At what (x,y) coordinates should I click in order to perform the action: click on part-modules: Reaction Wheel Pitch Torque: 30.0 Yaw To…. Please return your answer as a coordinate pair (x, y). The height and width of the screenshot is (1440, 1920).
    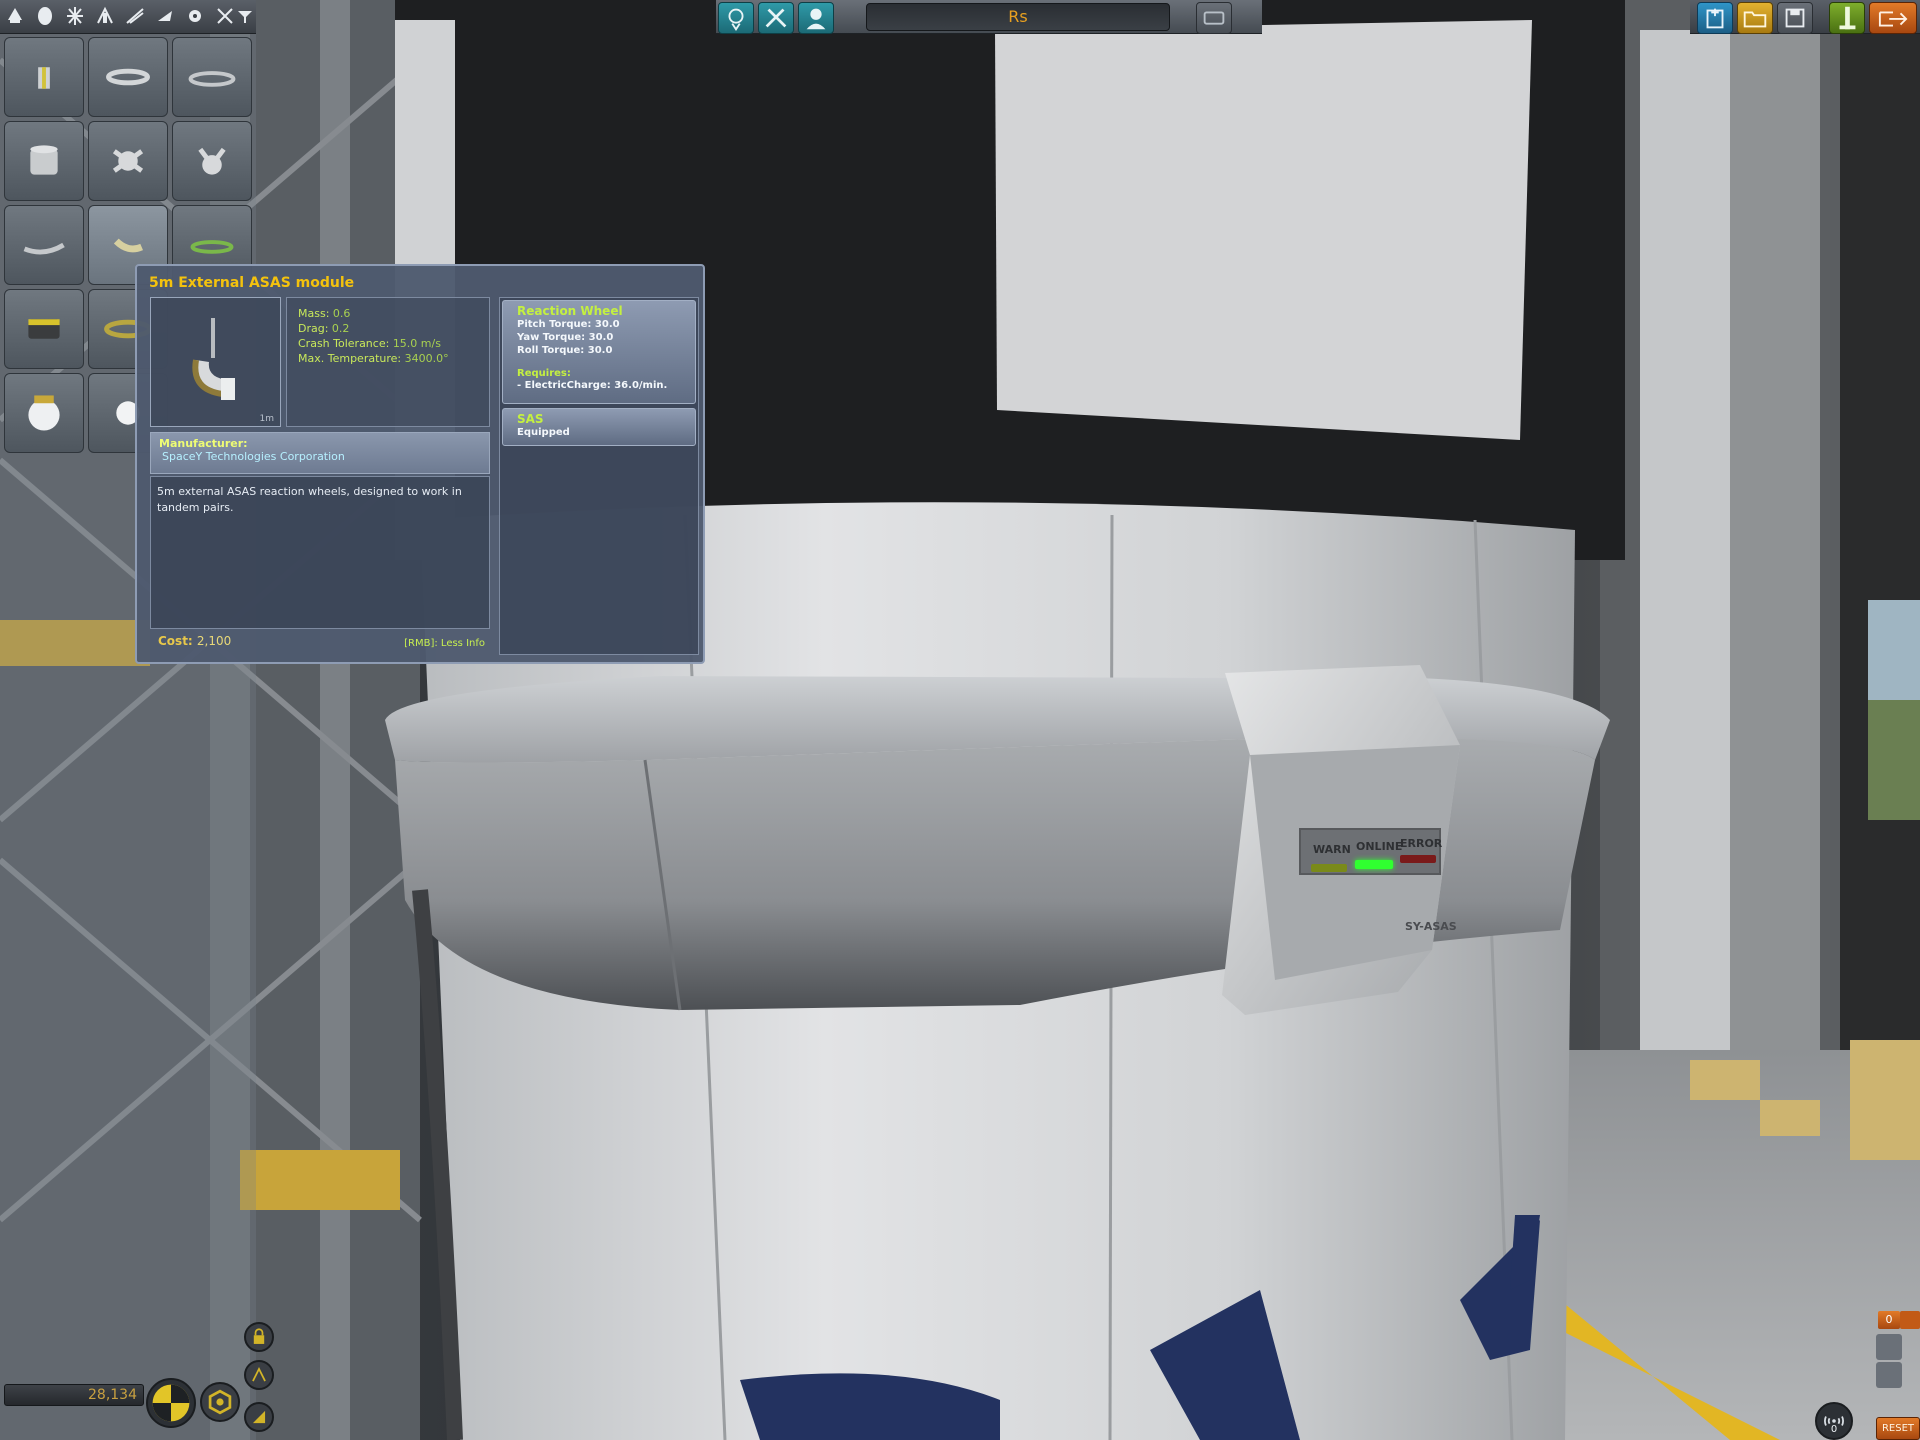
    Looking at the image, I should click on (599, 476).